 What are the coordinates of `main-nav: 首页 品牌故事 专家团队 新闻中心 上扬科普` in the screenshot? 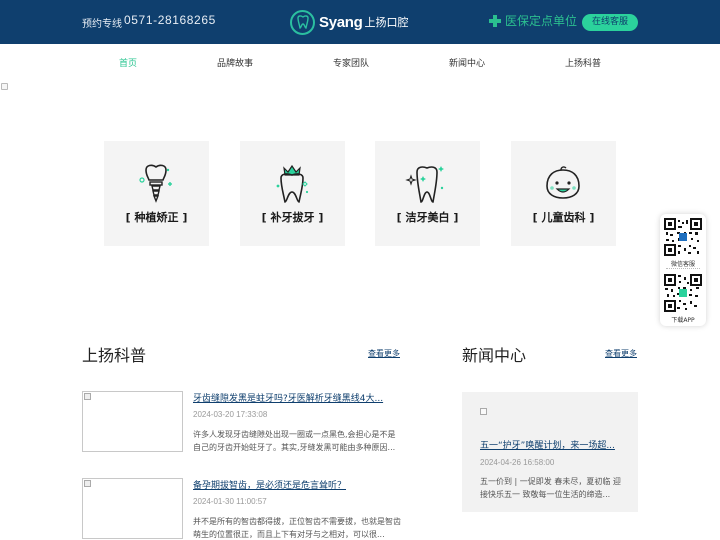 It's located at (360, 63).